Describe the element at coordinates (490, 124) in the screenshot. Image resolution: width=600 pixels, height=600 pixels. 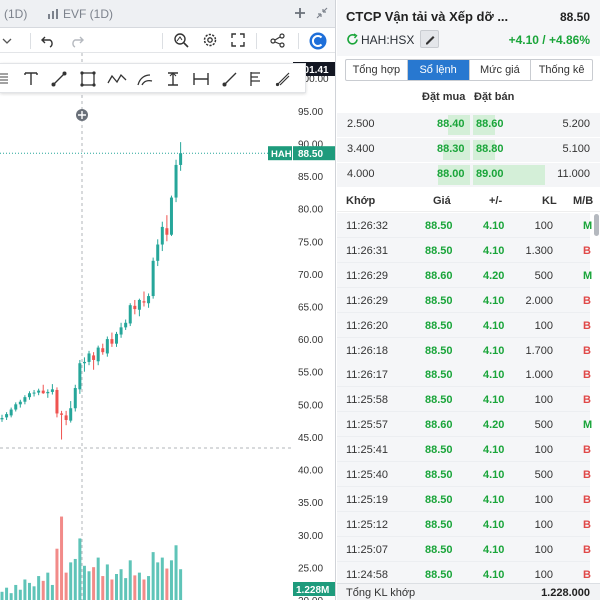
I see `ask-price: 88.60` at that location.